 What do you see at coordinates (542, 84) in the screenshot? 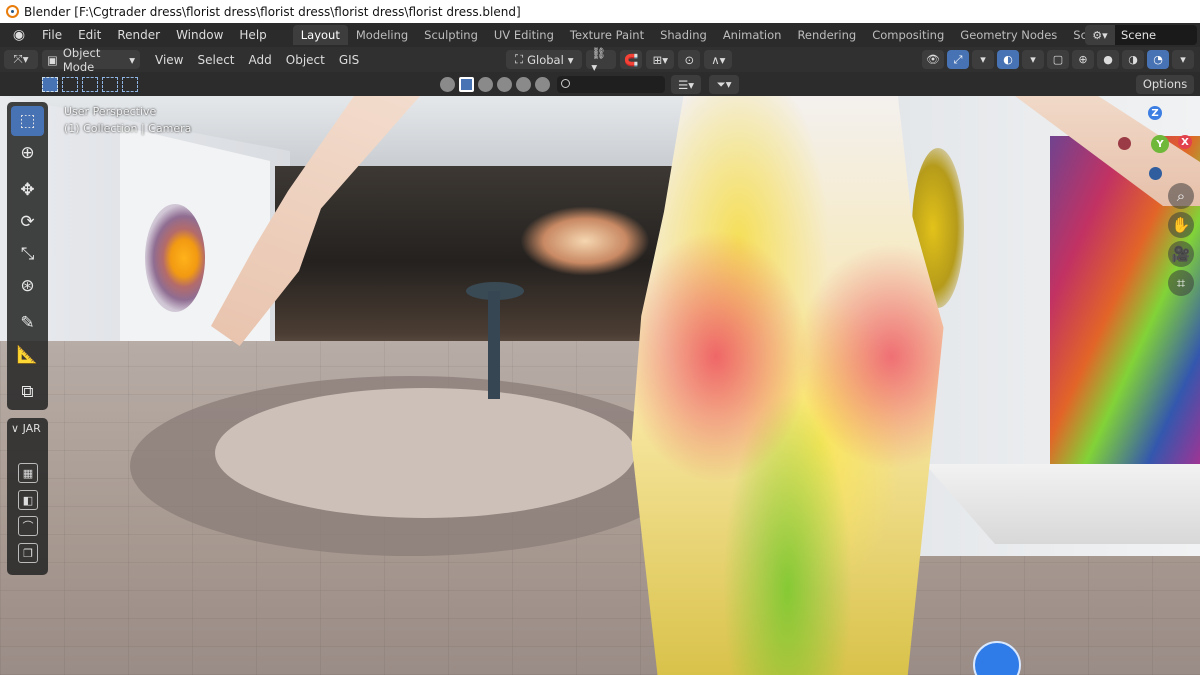
I see `render-icon` at bounding box center [542, 84].